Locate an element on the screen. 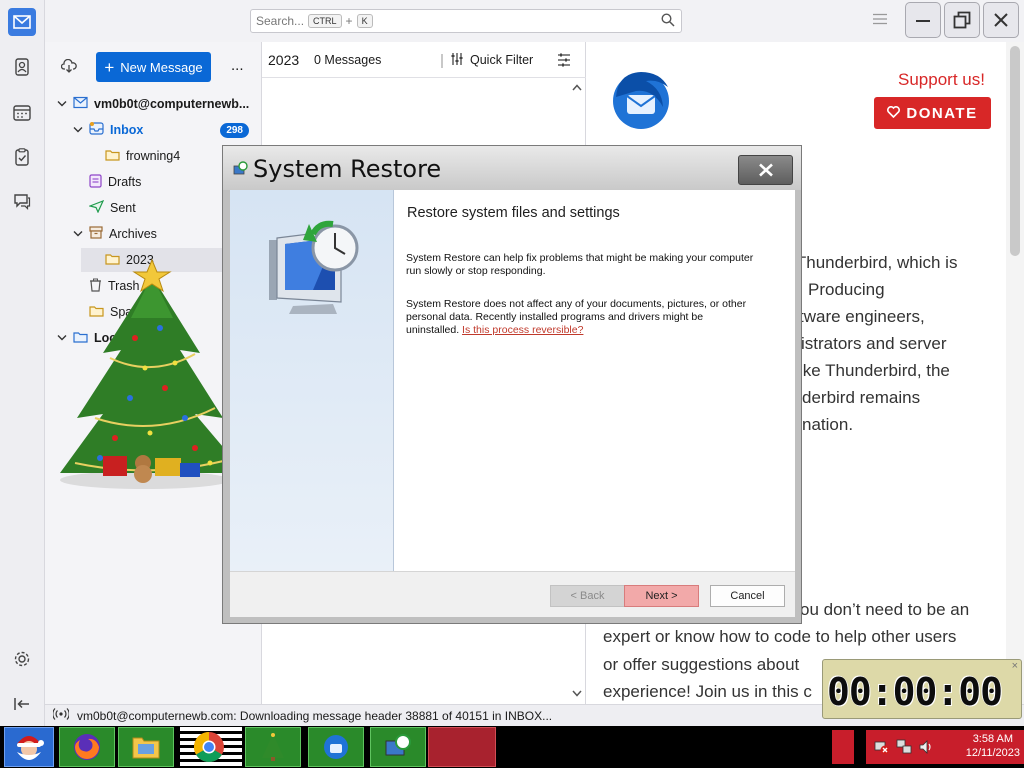 The width and height of the screenshot is (1024, 768). heart-icon is located at coordinates (894, 113).